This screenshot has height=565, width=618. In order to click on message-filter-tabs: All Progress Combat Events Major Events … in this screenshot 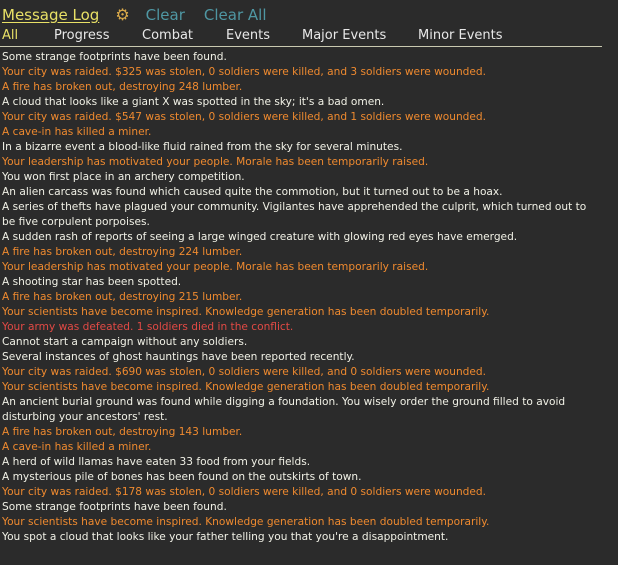, I will do `click(301, 37)`.